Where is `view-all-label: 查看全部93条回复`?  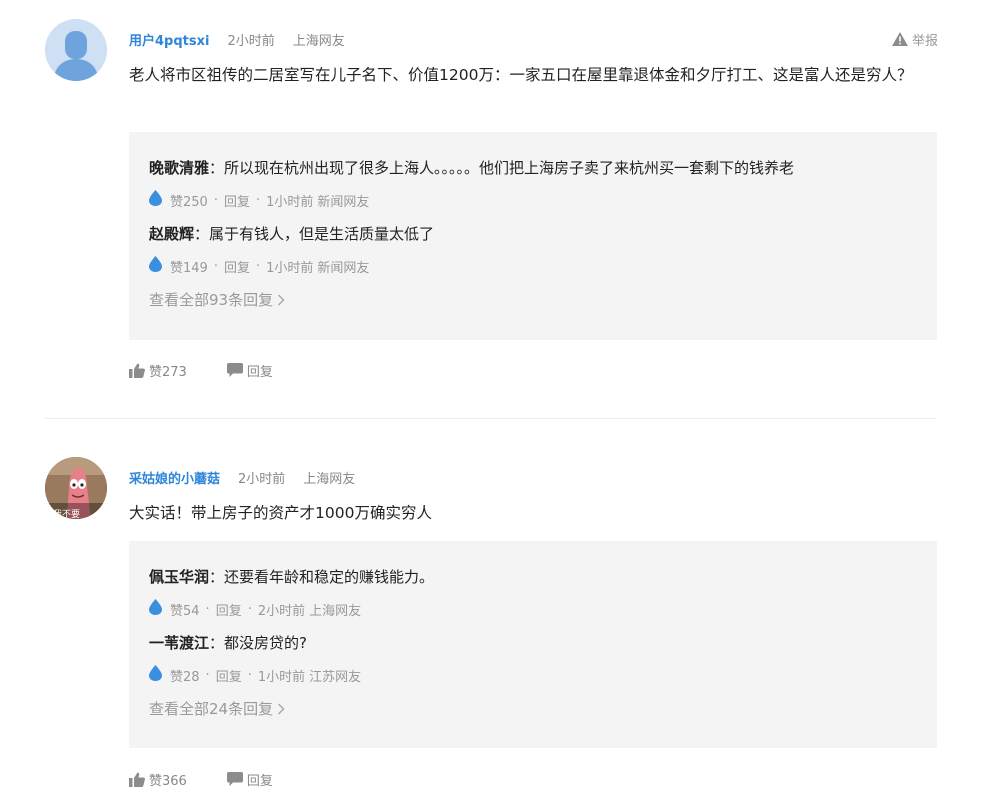 view-all-label: 查看全部93条回复 is located at coordinates (211, 300).